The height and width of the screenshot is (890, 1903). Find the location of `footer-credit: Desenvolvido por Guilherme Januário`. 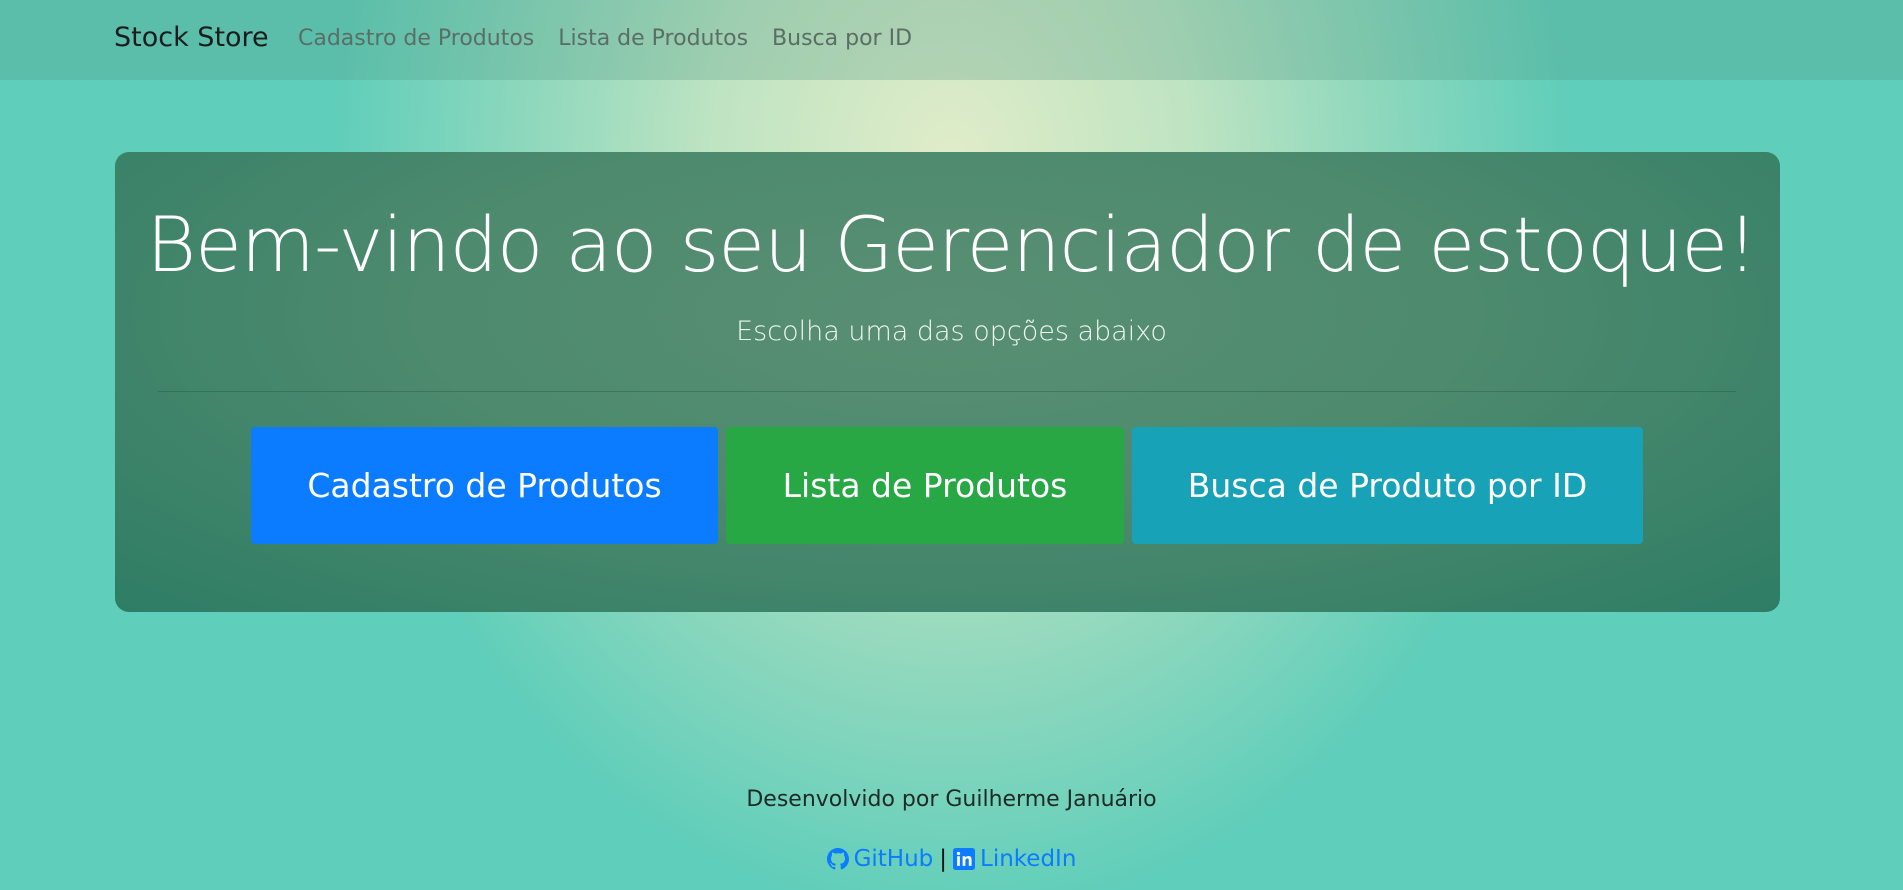

footer-credit: Desenvolvido por Guilherme Januário is located at coordinates (951, 799).